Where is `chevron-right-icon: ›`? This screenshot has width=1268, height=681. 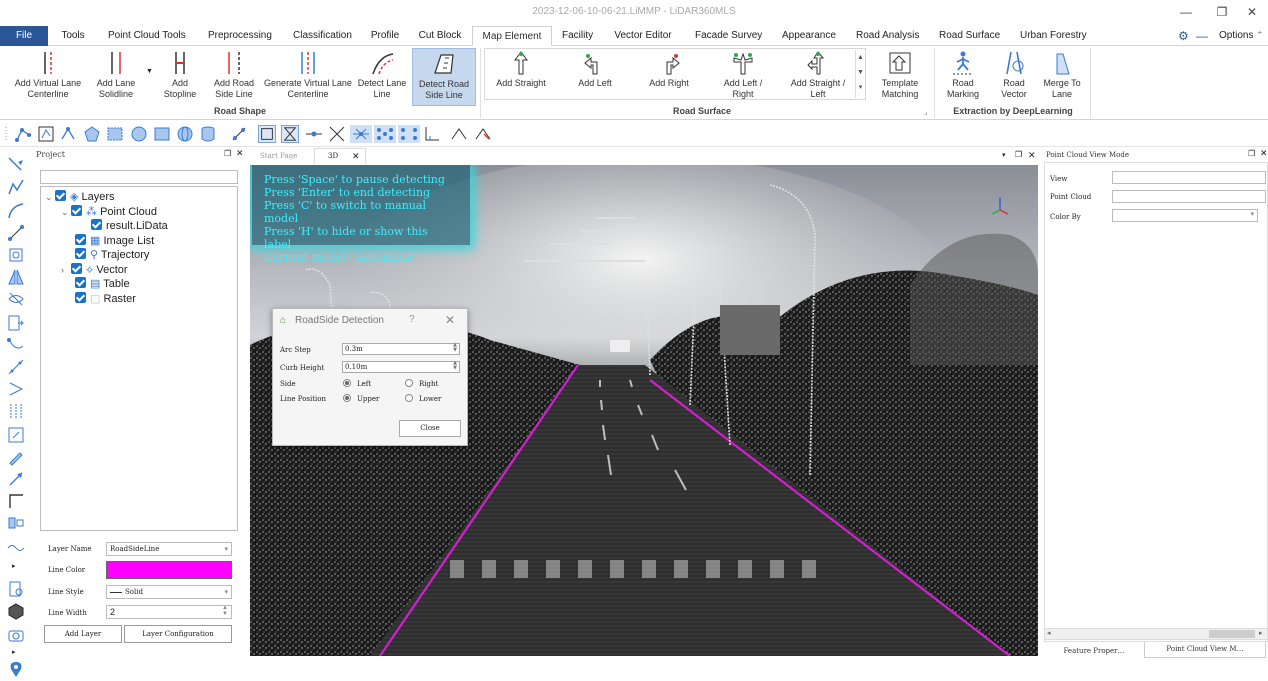 chevron-right-icon: › is located at coordinates (66, 270).